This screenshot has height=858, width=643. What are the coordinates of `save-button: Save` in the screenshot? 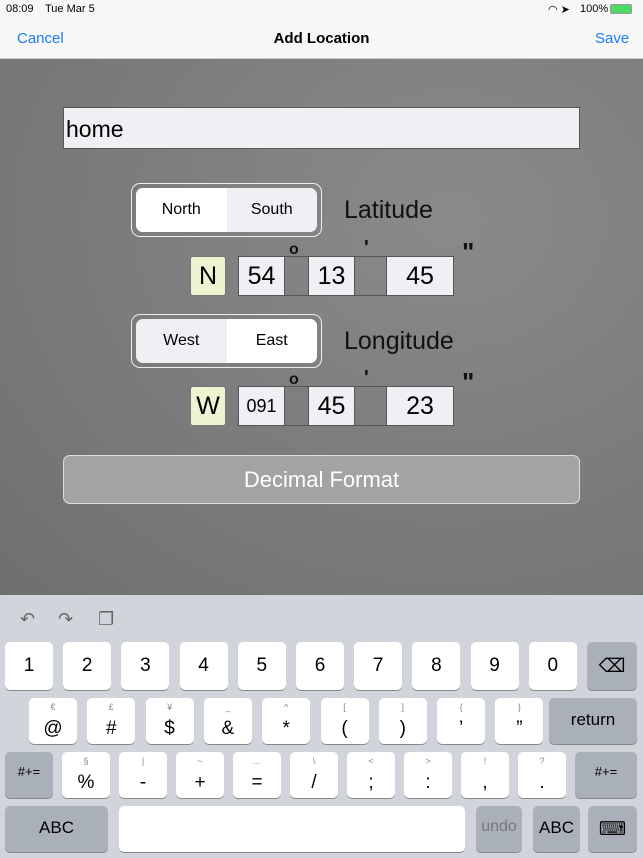 It's located at (612, 38).